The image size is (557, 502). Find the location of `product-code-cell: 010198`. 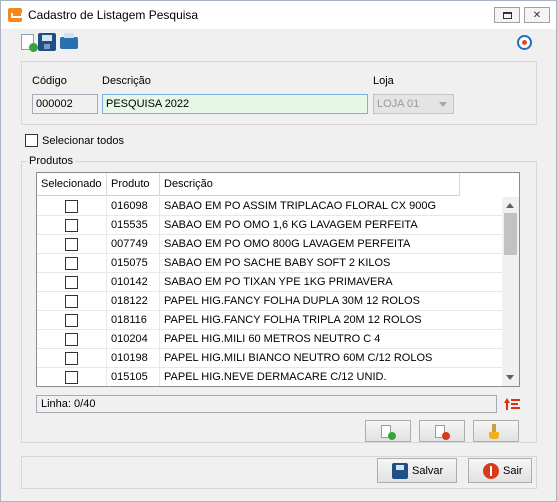

product-code-cell: 010198 is located at coordinates (133, 358).